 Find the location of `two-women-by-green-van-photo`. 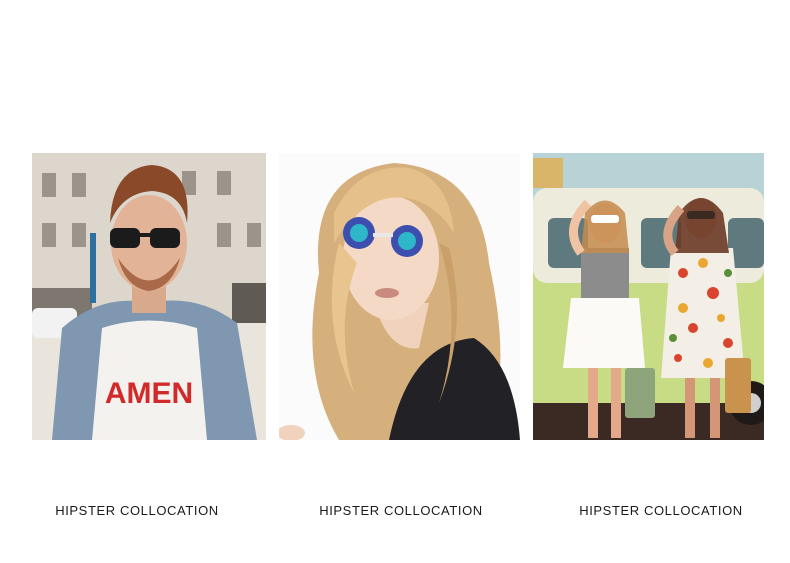

two-women-by-green-van-photo is located at coordinates (648, 296).